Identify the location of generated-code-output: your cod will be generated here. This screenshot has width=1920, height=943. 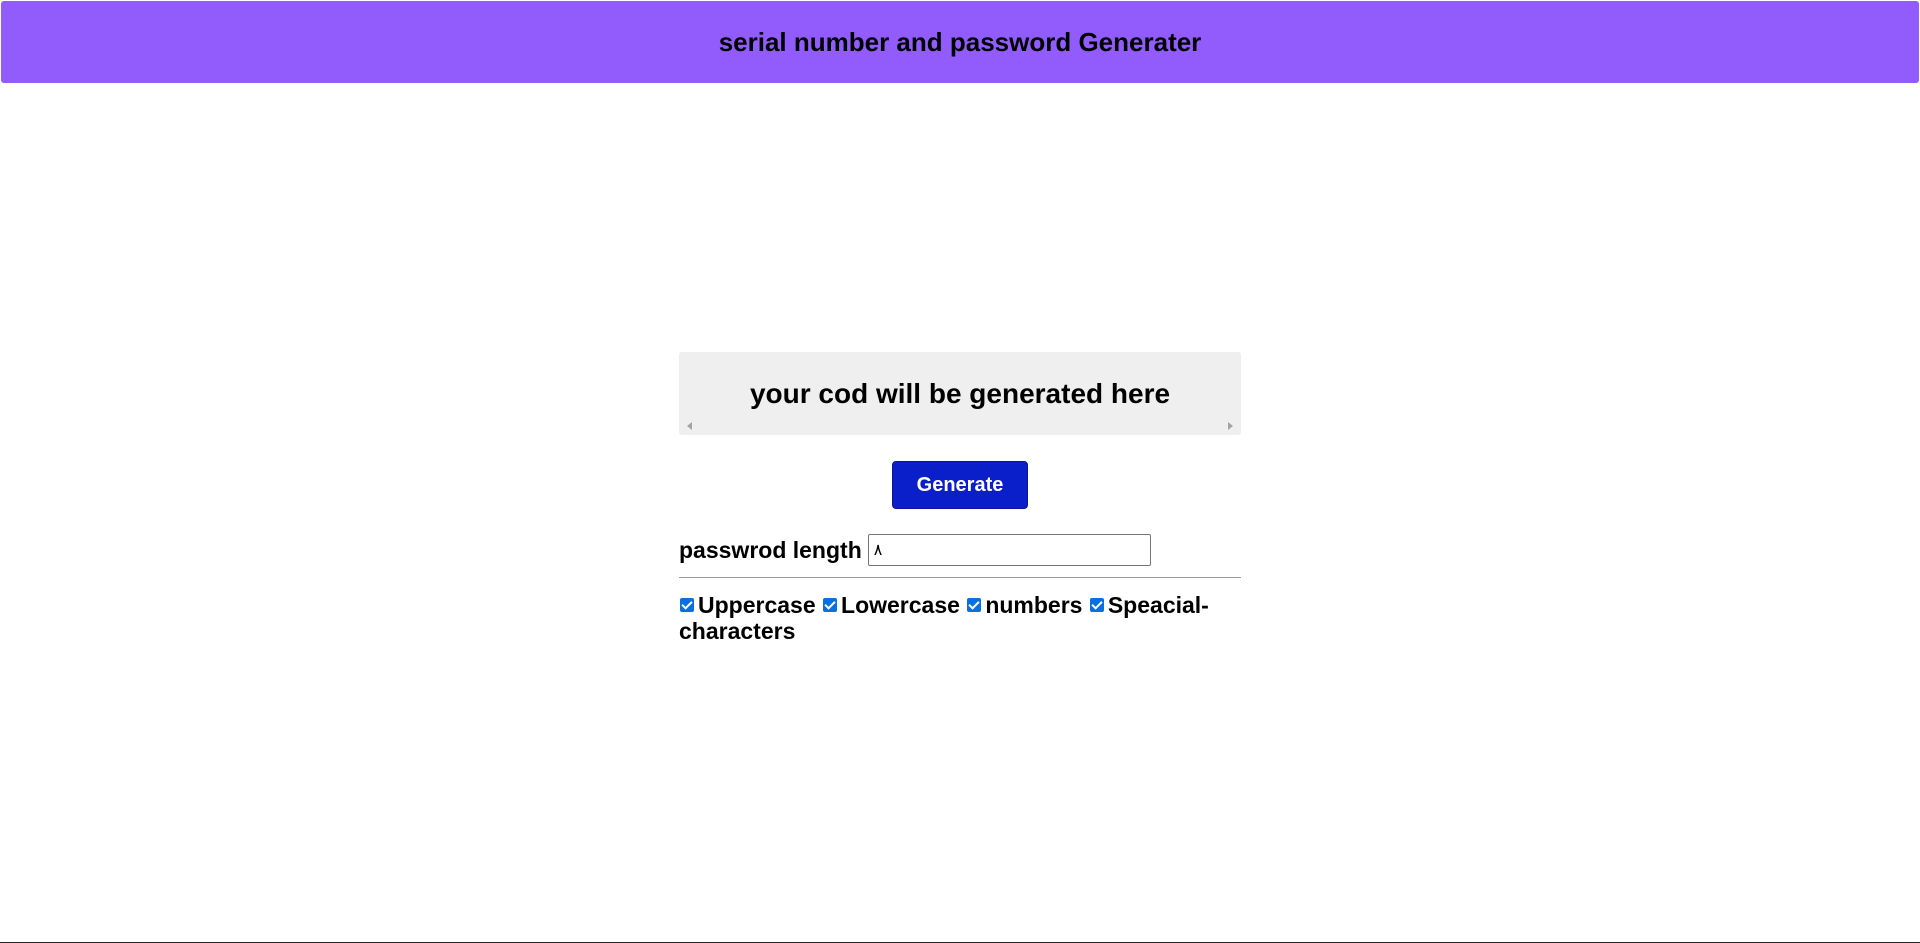
(960, 393).